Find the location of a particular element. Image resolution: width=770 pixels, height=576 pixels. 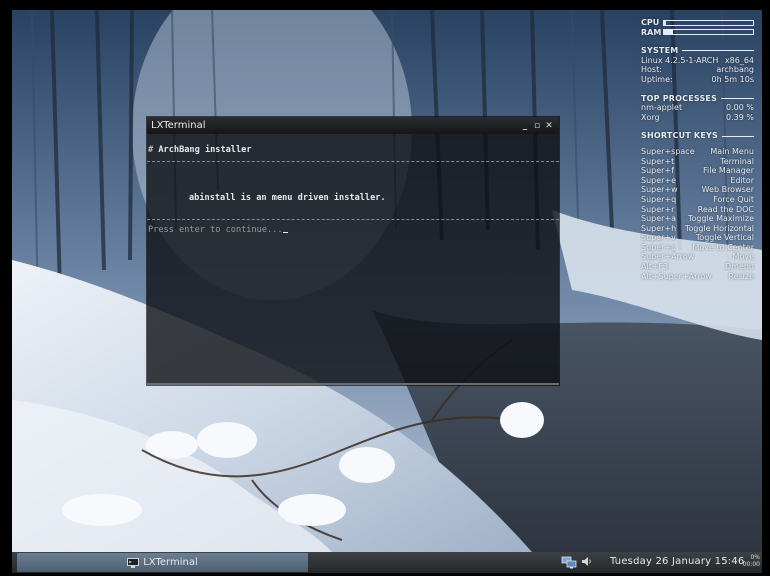

cpu-bar-fill is located at coordinates (665, 22).